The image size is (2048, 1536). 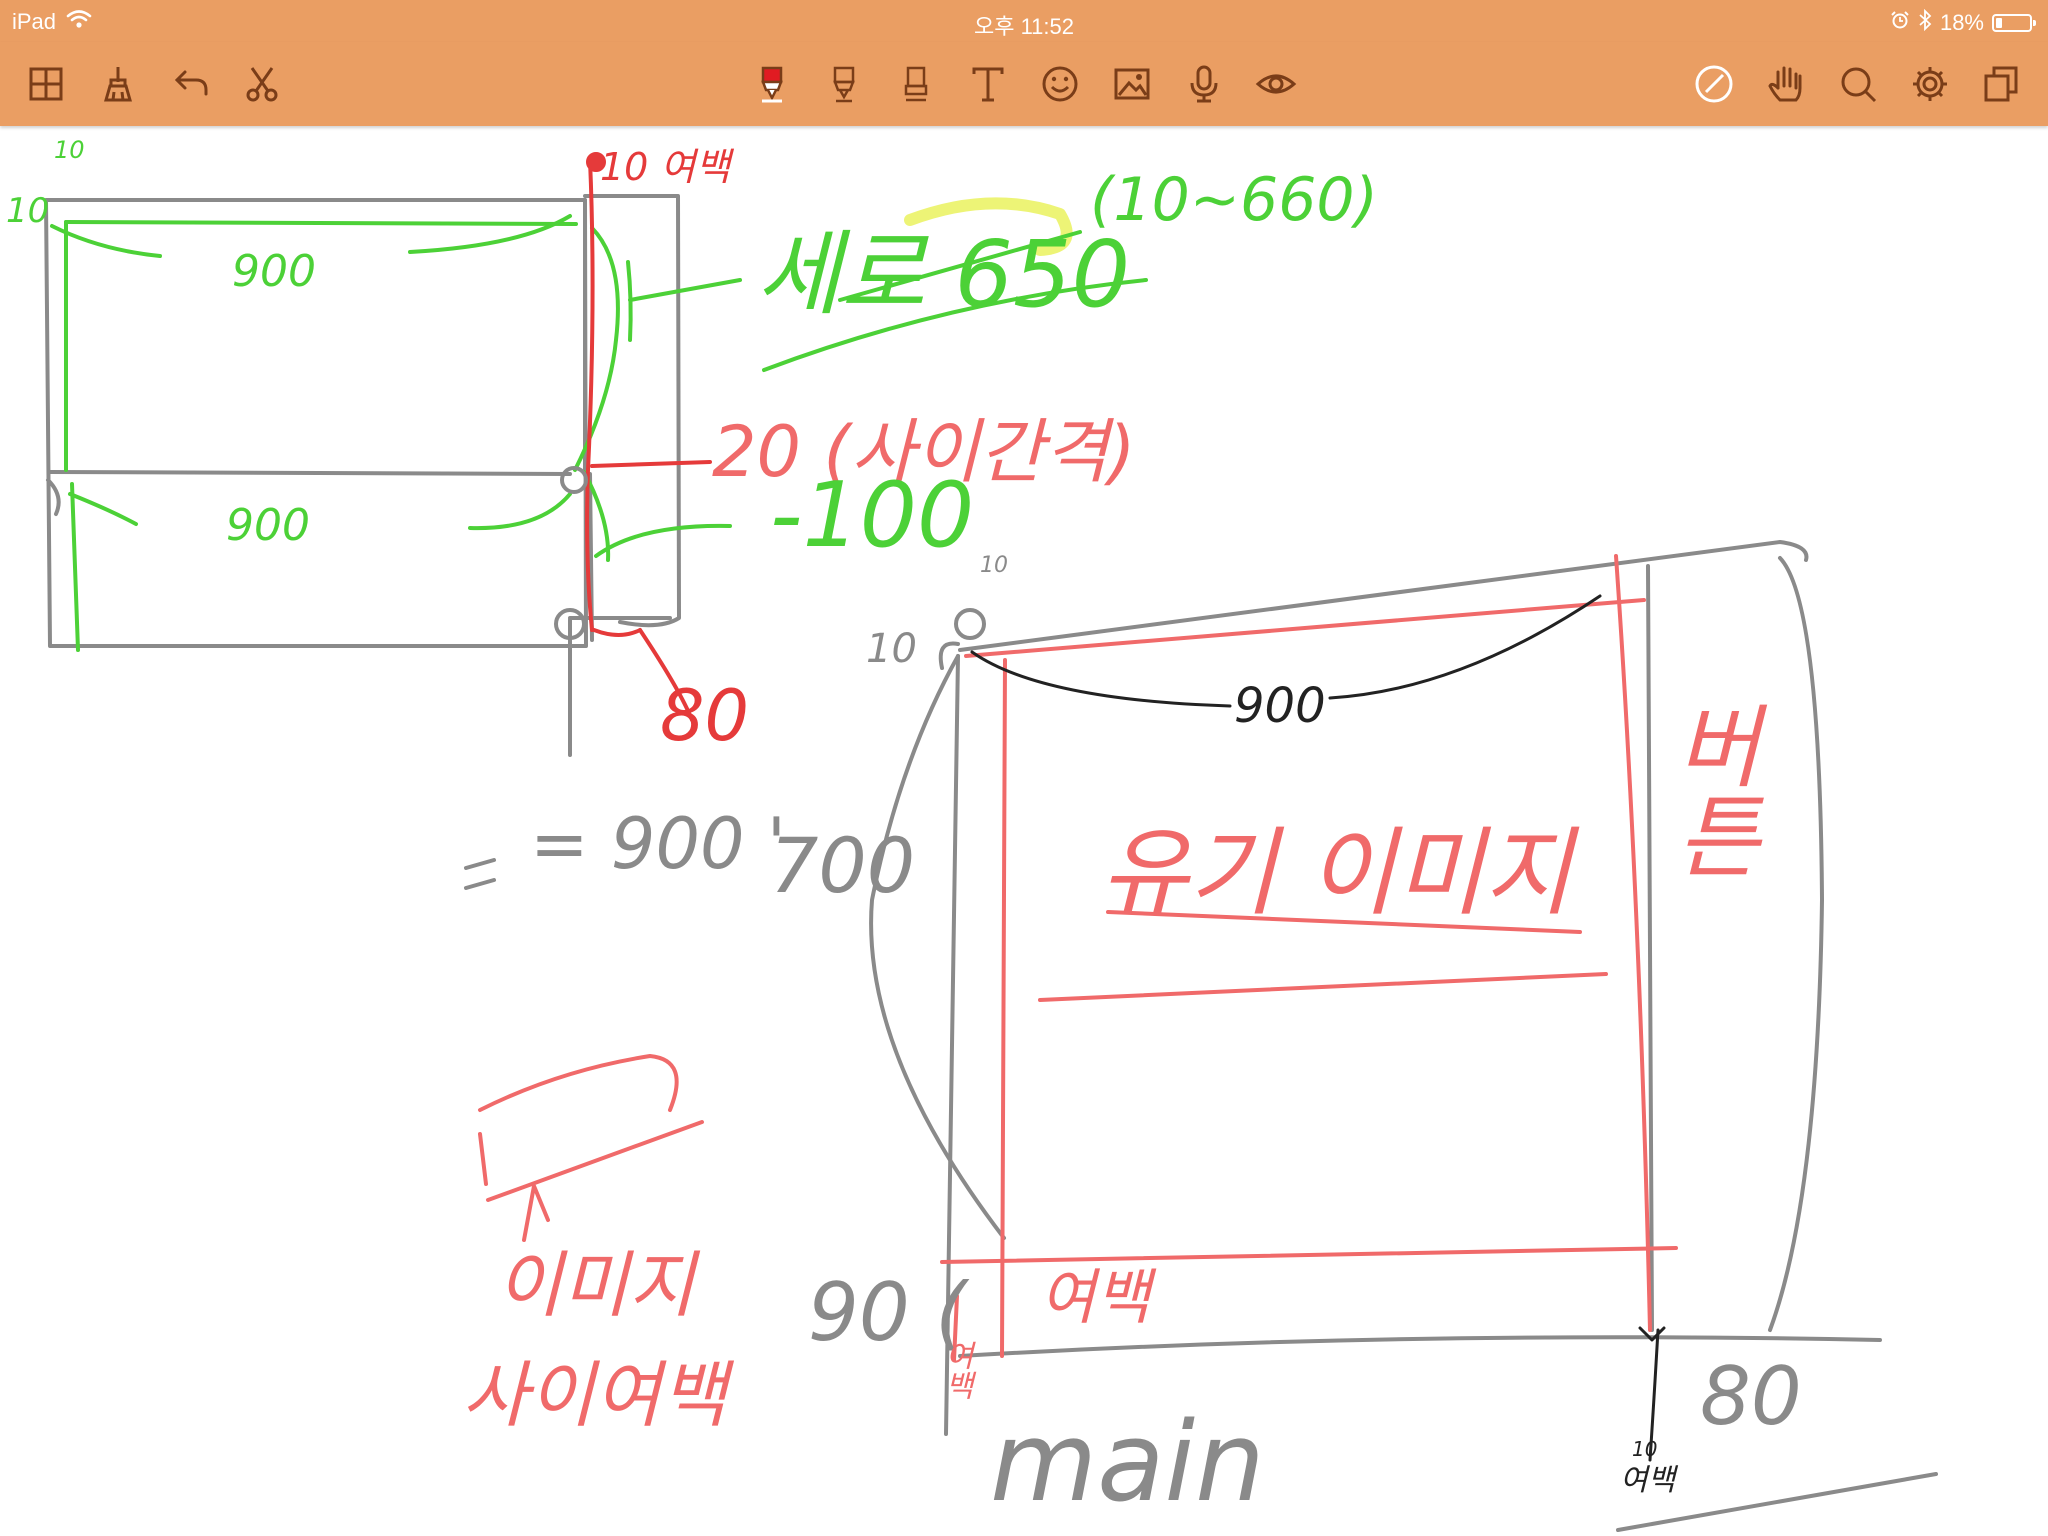 I want to click on note-margin-top: 10 여백, so click(x=667, y=167).